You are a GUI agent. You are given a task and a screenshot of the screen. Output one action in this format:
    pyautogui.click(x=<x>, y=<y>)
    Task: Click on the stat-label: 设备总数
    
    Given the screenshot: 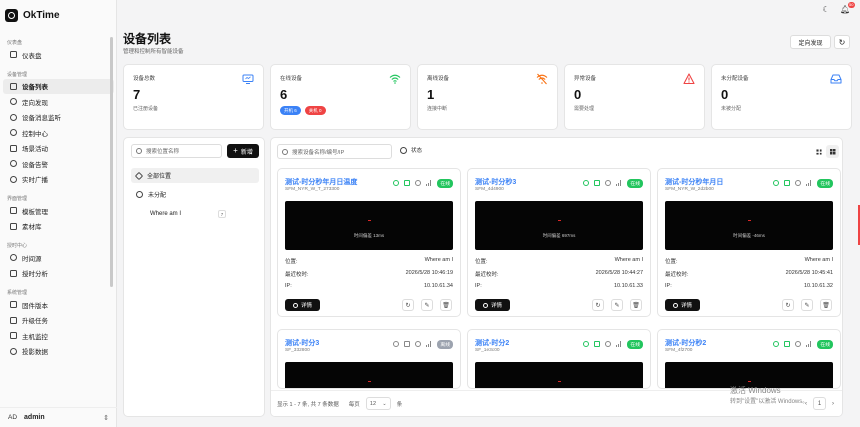 What is the action you would take?
    pyautogui.click(x=144, y=79)
    